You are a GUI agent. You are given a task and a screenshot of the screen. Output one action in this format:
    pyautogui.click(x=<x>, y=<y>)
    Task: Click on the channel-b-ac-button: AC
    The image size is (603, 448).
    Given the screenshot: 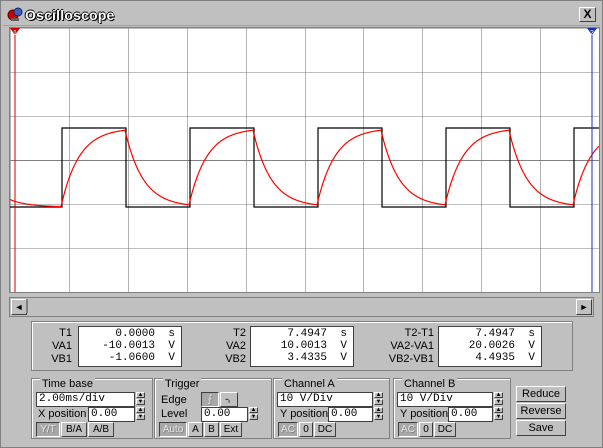 What is the action you would take?
    pyautogui.click(x=408, y=429)
    